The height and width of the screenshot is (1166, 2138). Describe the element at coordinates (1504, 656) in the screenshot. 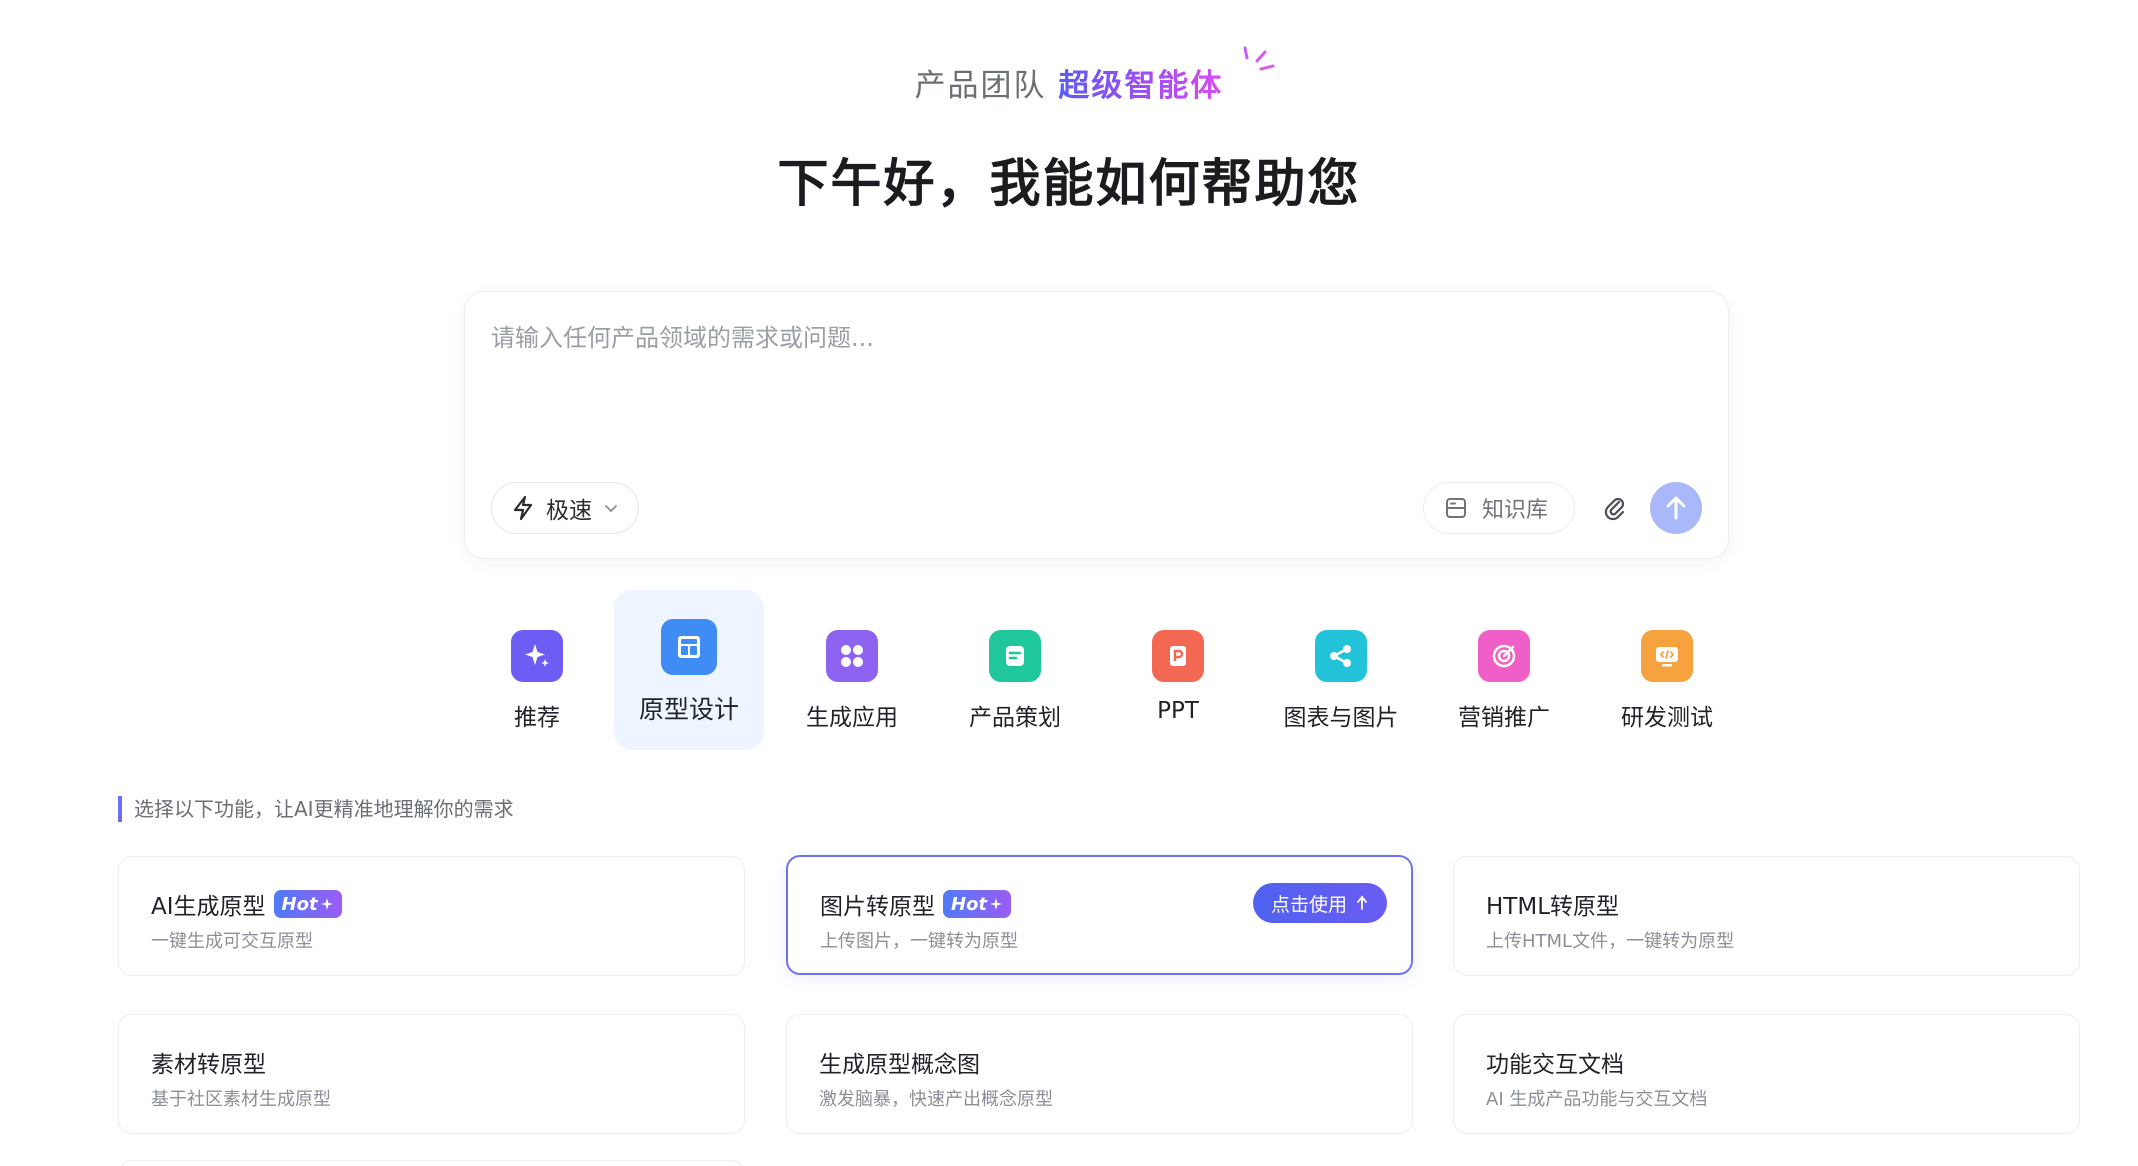

I see `target-icon` at that location.